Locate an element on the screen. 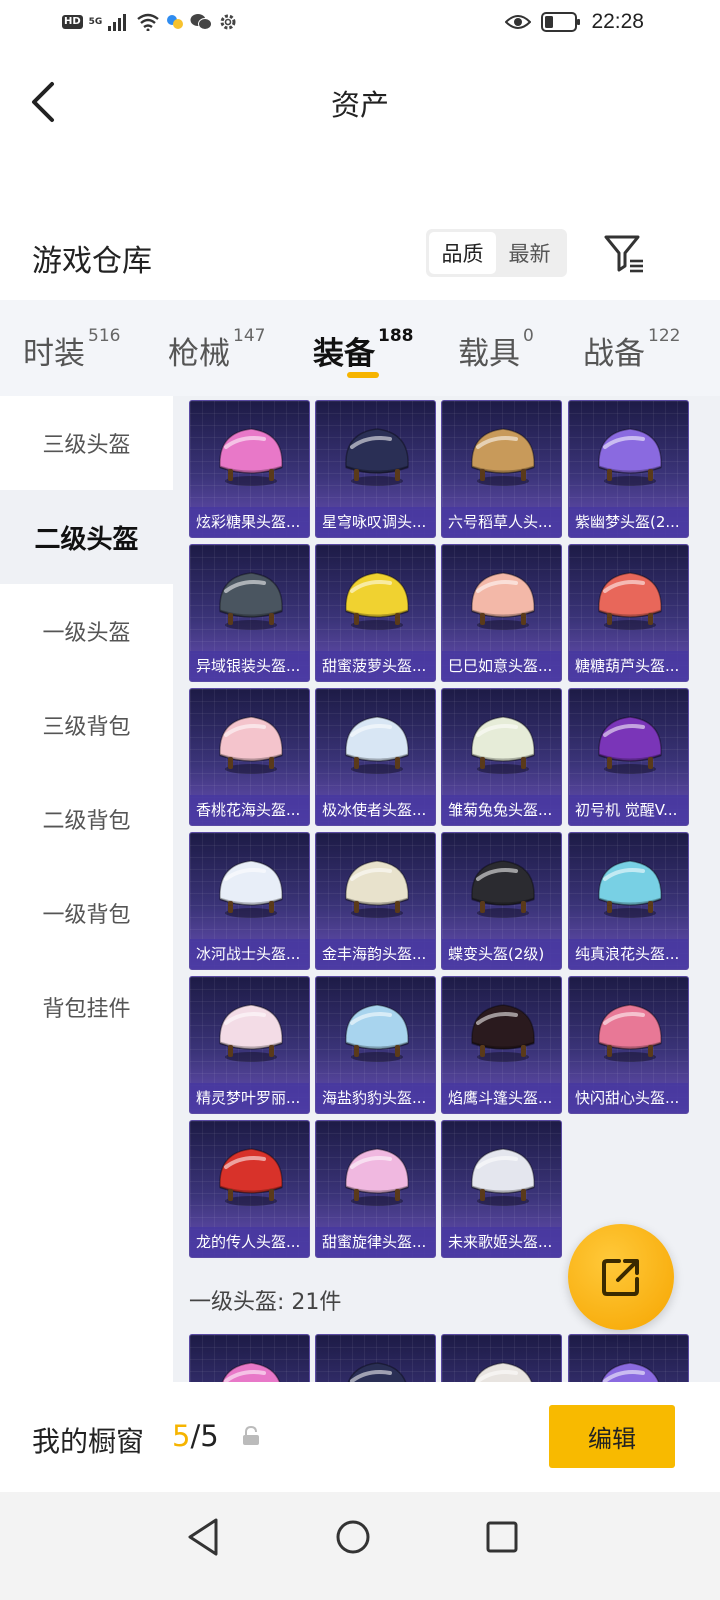  tab-count: 147 is located at coordinates (249, 336).